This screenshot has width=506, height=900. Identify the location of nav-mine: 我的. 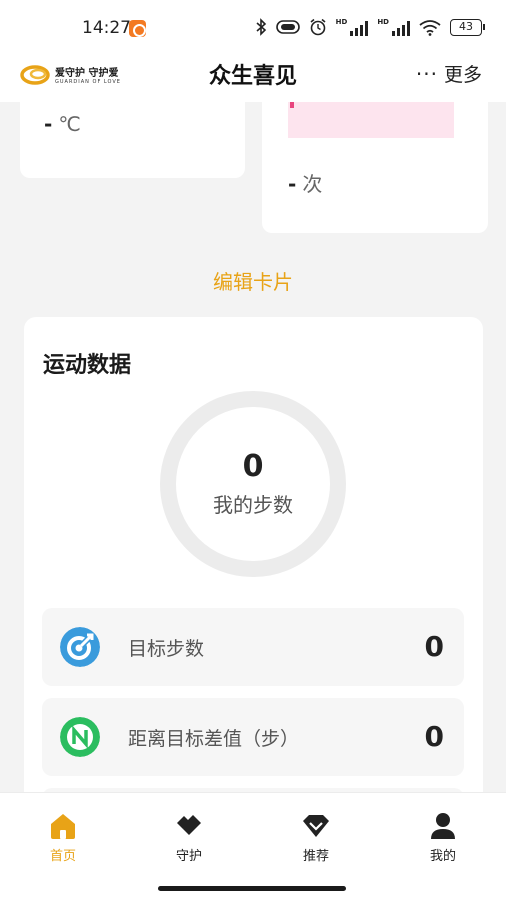
(443, 837).